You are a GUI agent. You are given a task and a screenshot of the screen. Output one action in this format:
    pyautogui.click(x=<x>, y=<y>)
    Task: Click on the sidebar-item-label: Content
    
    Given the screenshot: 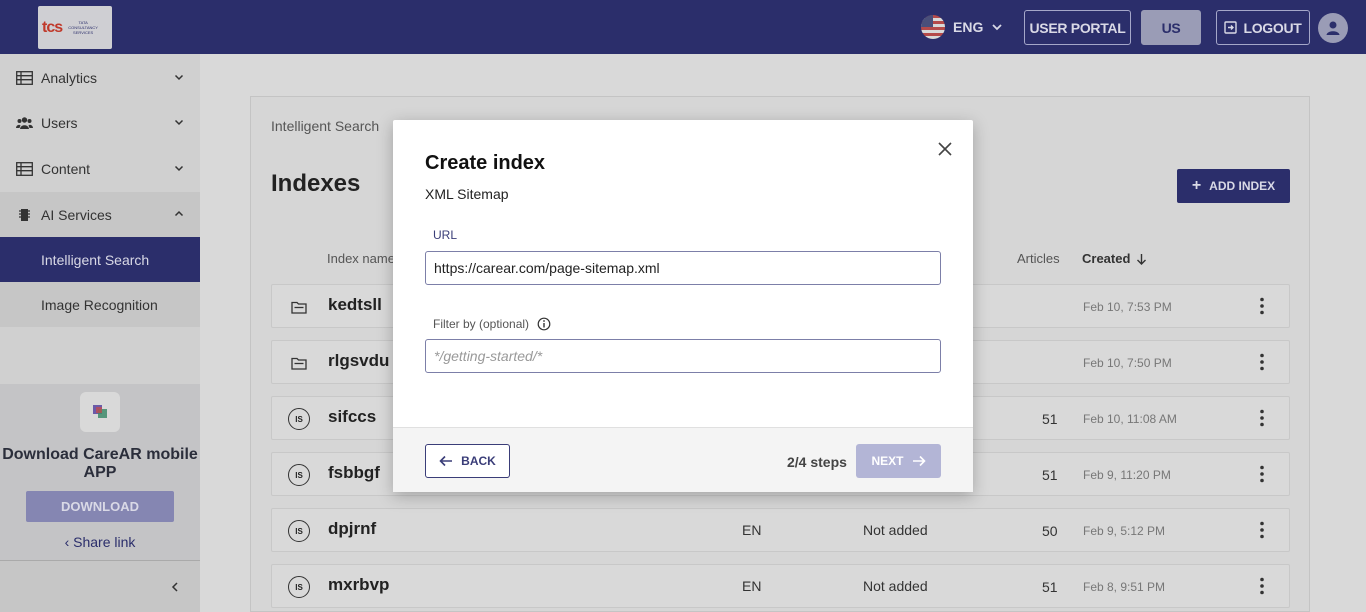 What is the action you would take?
    pyautogui.click(x=66, y=168)
    